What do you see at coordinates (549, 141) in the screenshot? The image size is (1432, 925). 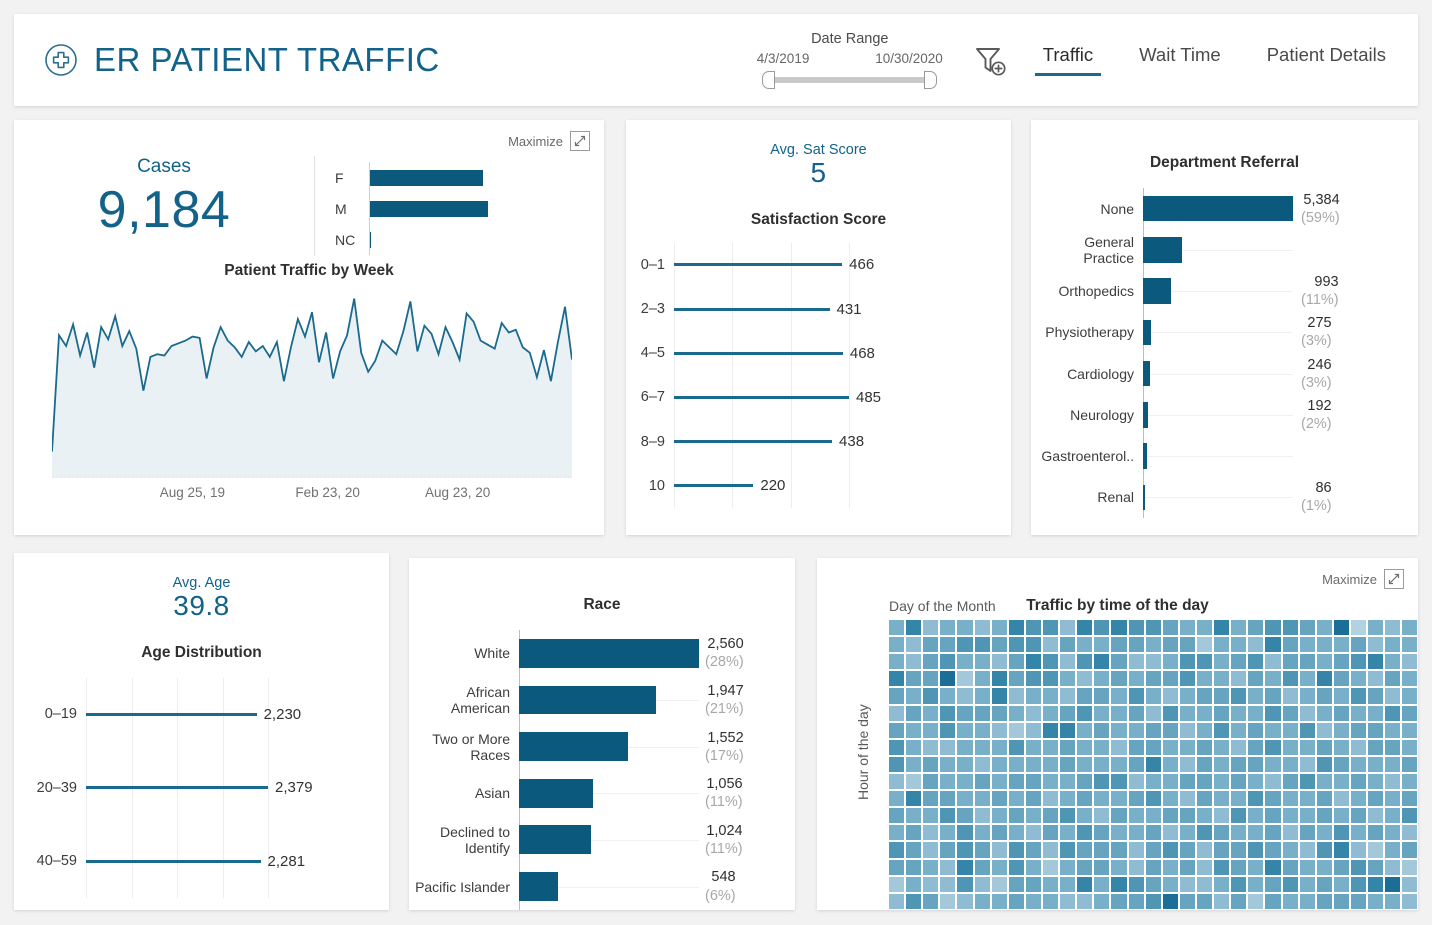 I see `maximize-button-cases: Maximize` at bounding box center [549, 141].